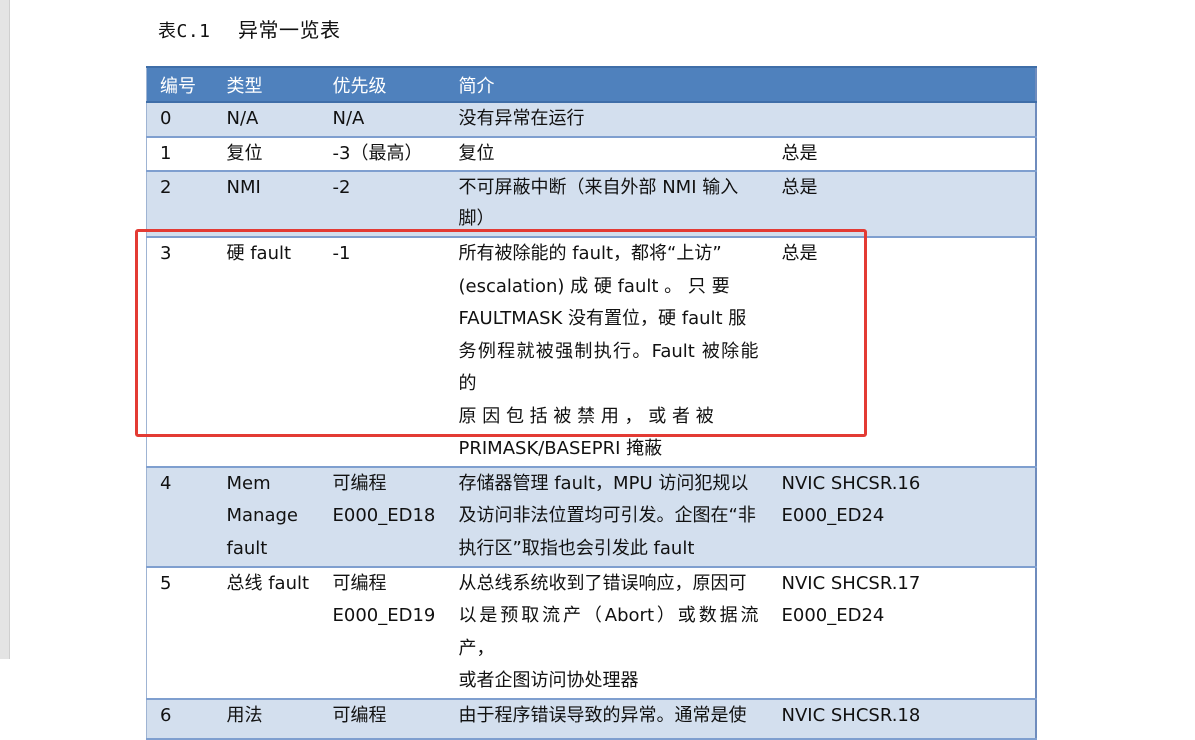 Image resolution: width=1195 pixels, height=740 pixels. What do you see at coordinates (607, 84) in the screenshot?
I see `header-description: 简介` at bounding box center [607, 84].